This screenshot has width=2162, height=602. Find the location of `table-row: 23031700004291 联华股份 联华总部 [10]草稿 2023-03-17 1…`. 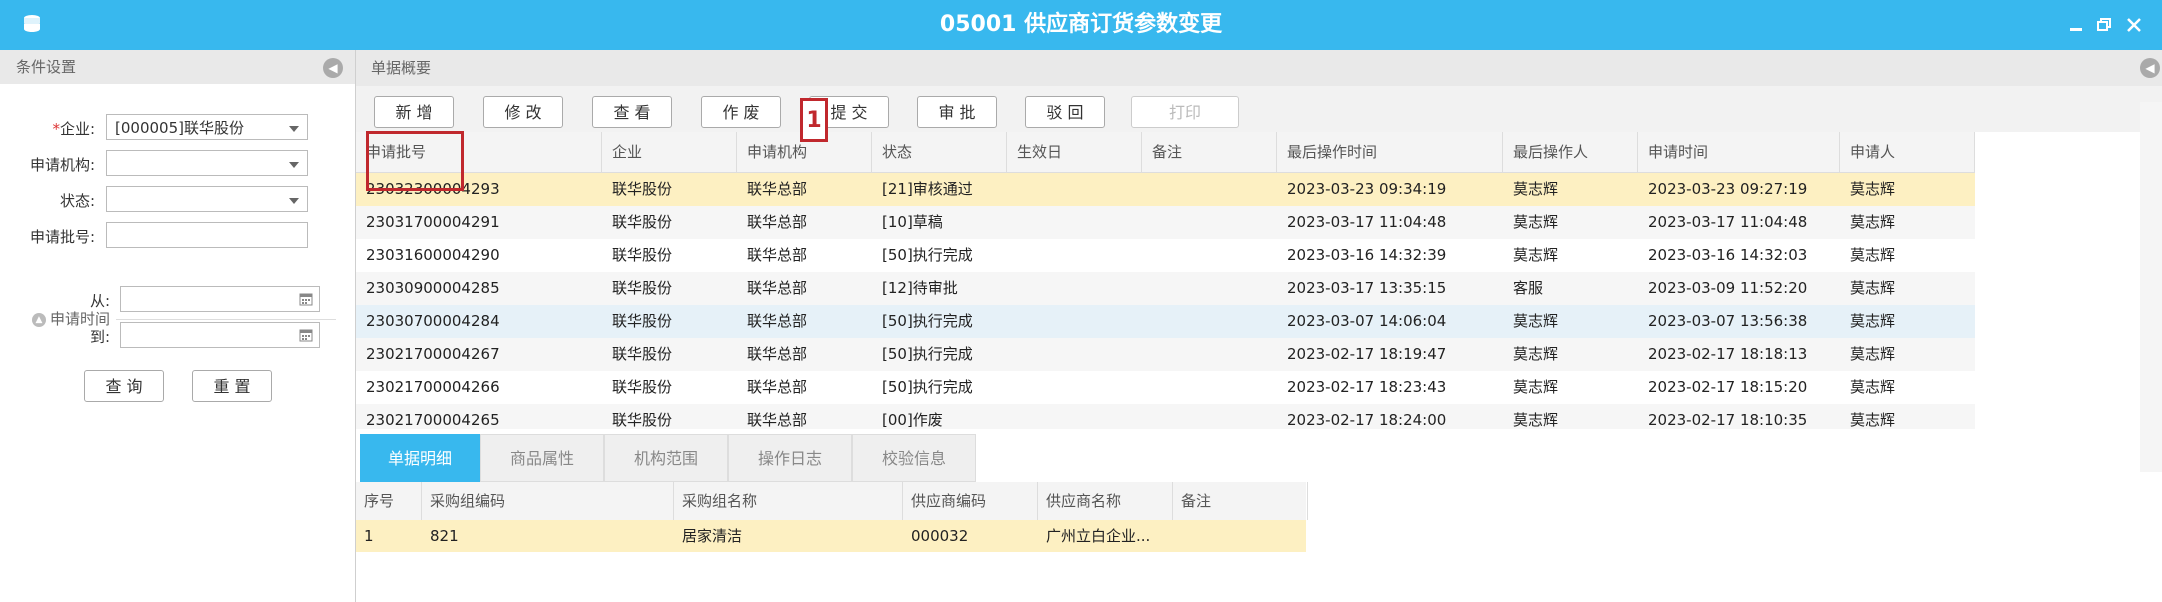

table-row: 23031700004291 联华股份 联华总部 [10]草稿 2023-03-17 1… is located at coordinates (1165, 223).